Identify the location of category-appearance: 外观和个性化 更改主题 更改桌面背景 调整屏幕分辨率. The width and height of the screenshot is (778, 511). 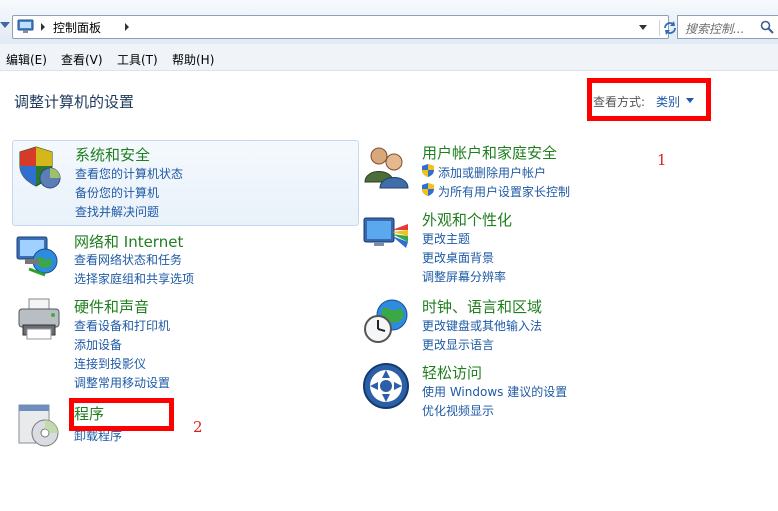
(560, 246).